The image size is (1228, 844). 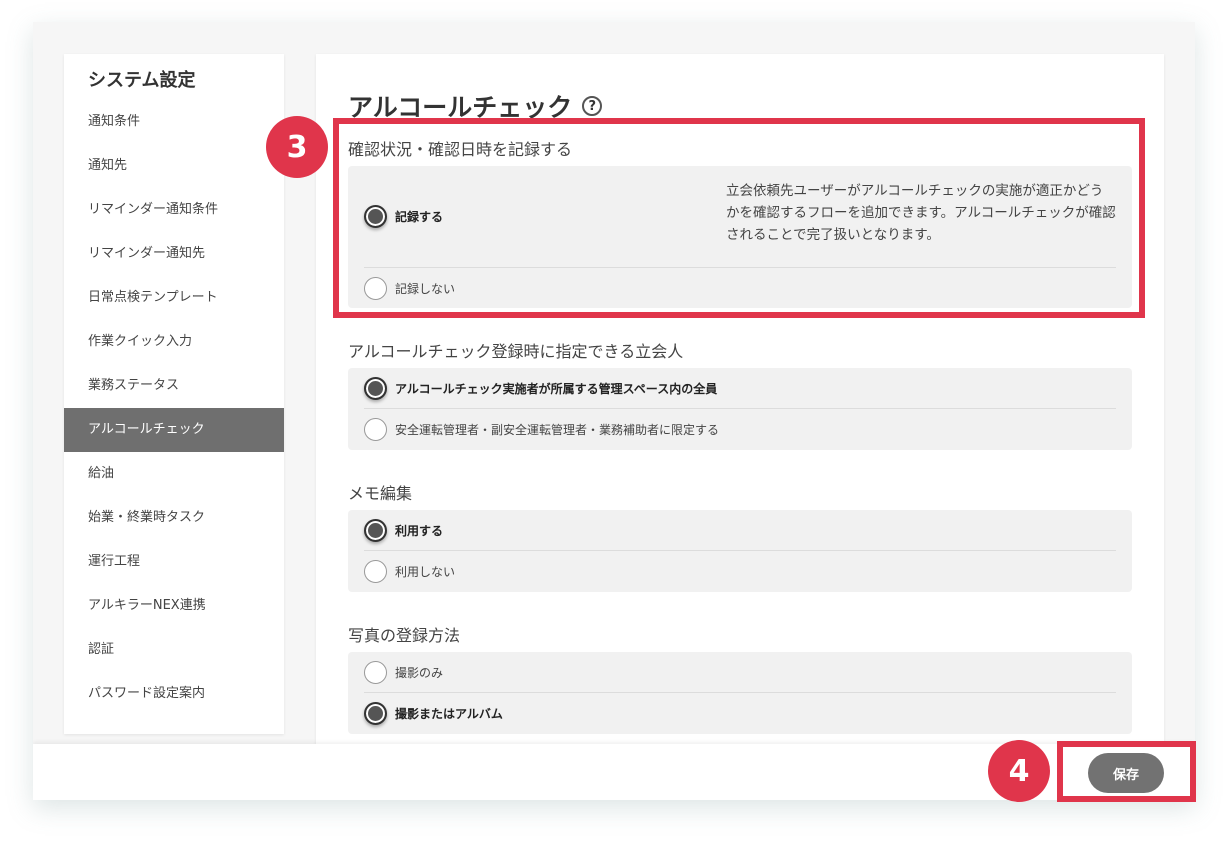 What do you see at coordinates (142, 80) in the screenshot?
I see `sidebar-title: システム設定` at bounding box center [142, 80].